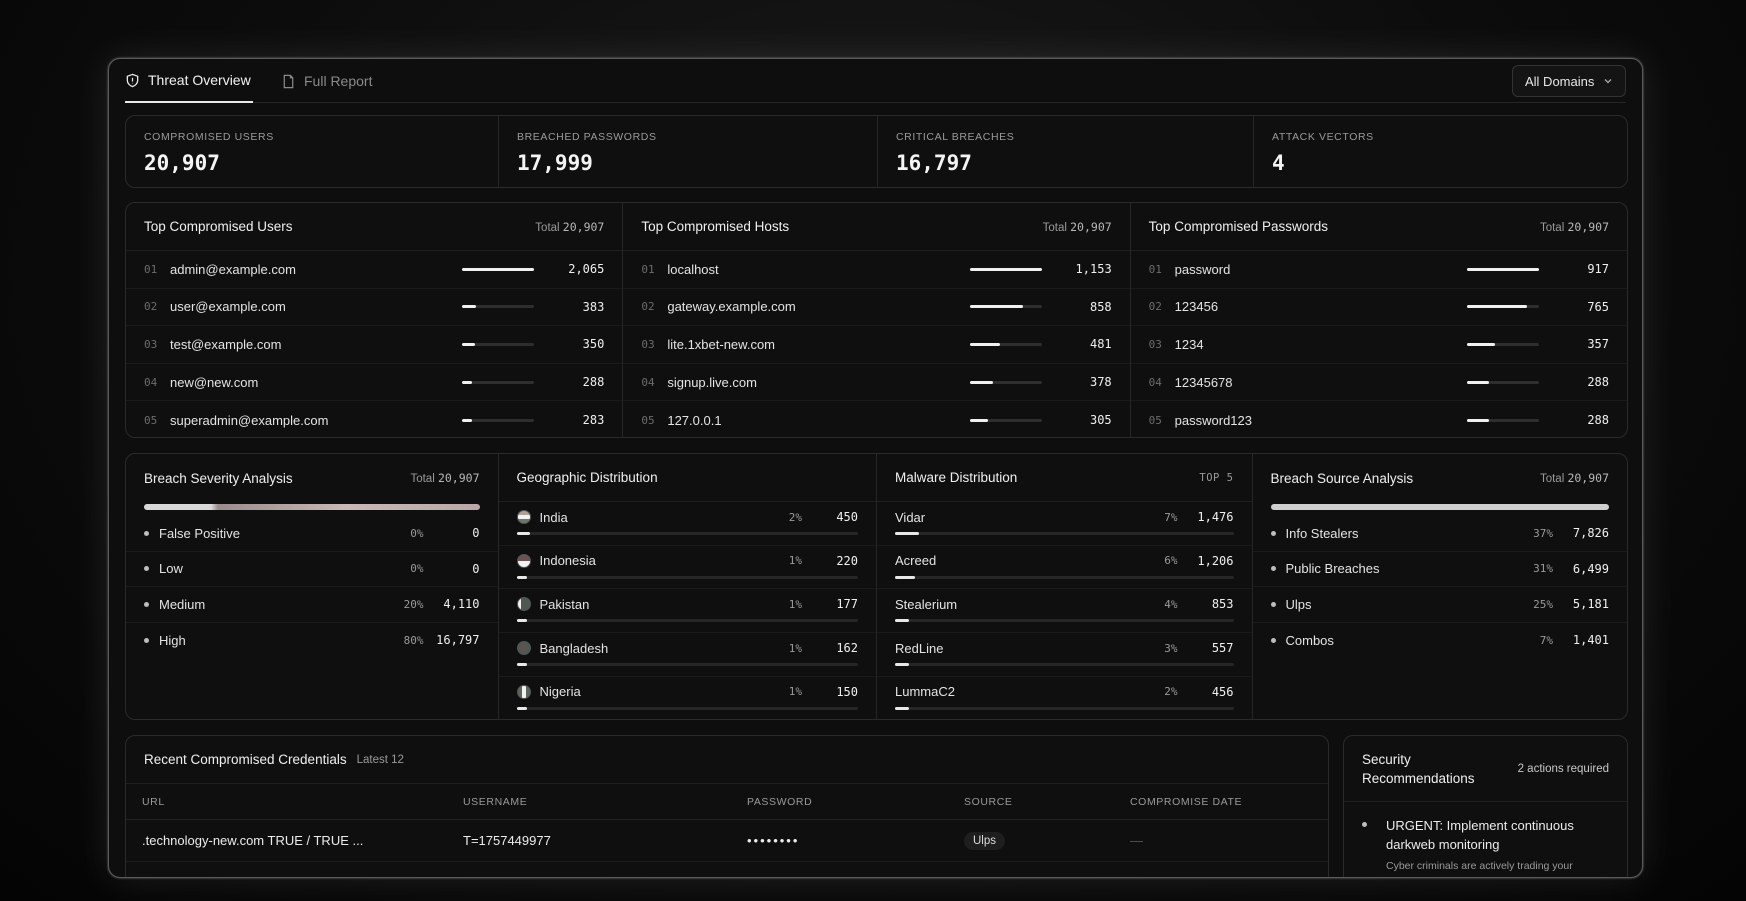 The width and height of the screenshot is (1746, 901). What do you see at coordinates (1440, 641) in the screenshot?
I see `list-item: Combos 7% 1,401` at bounding box center [1440, 641].